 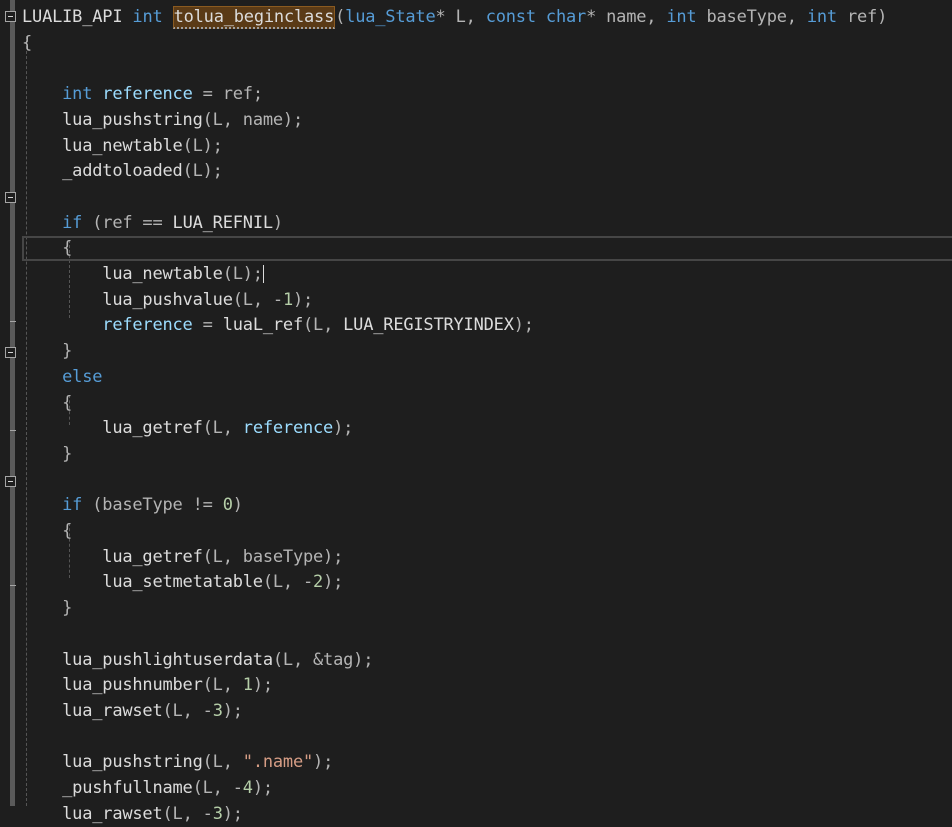 I want to click on code-token: lua_getref, so click(x=152, y=556).